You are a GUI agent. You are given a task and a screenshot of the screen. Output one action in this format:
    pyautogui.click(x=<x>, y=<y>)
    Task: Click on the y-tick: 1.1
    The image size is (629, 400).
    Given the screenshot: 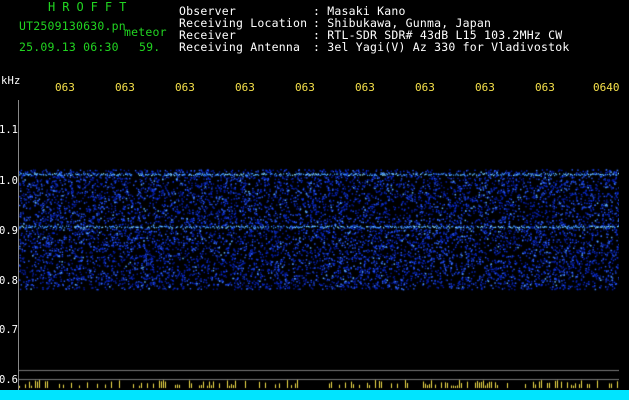 What is the action you would take?
    pyautogui.click(x=9, y=130)
    